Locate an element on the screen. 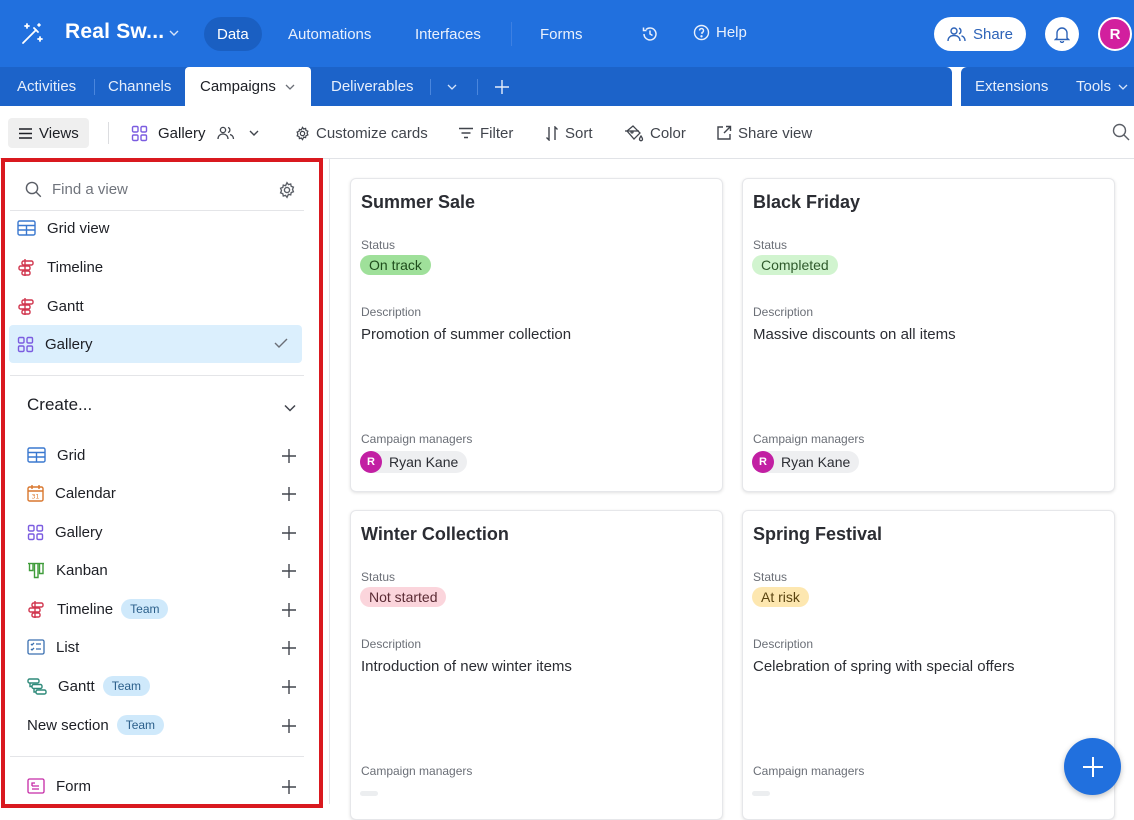 Image resolution: width=1134 pixels, height=820 pixels. create-list: List is located at coordinates (162, 647).